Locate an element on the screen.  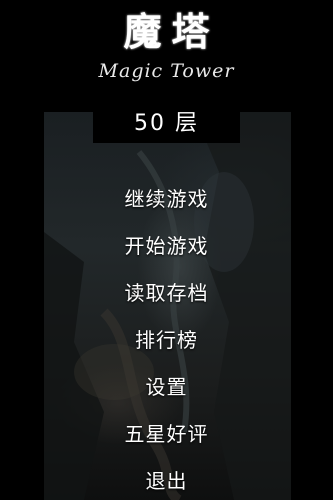
rate-five-stars-button: 五星好评 is located at coordinates (166, 432).